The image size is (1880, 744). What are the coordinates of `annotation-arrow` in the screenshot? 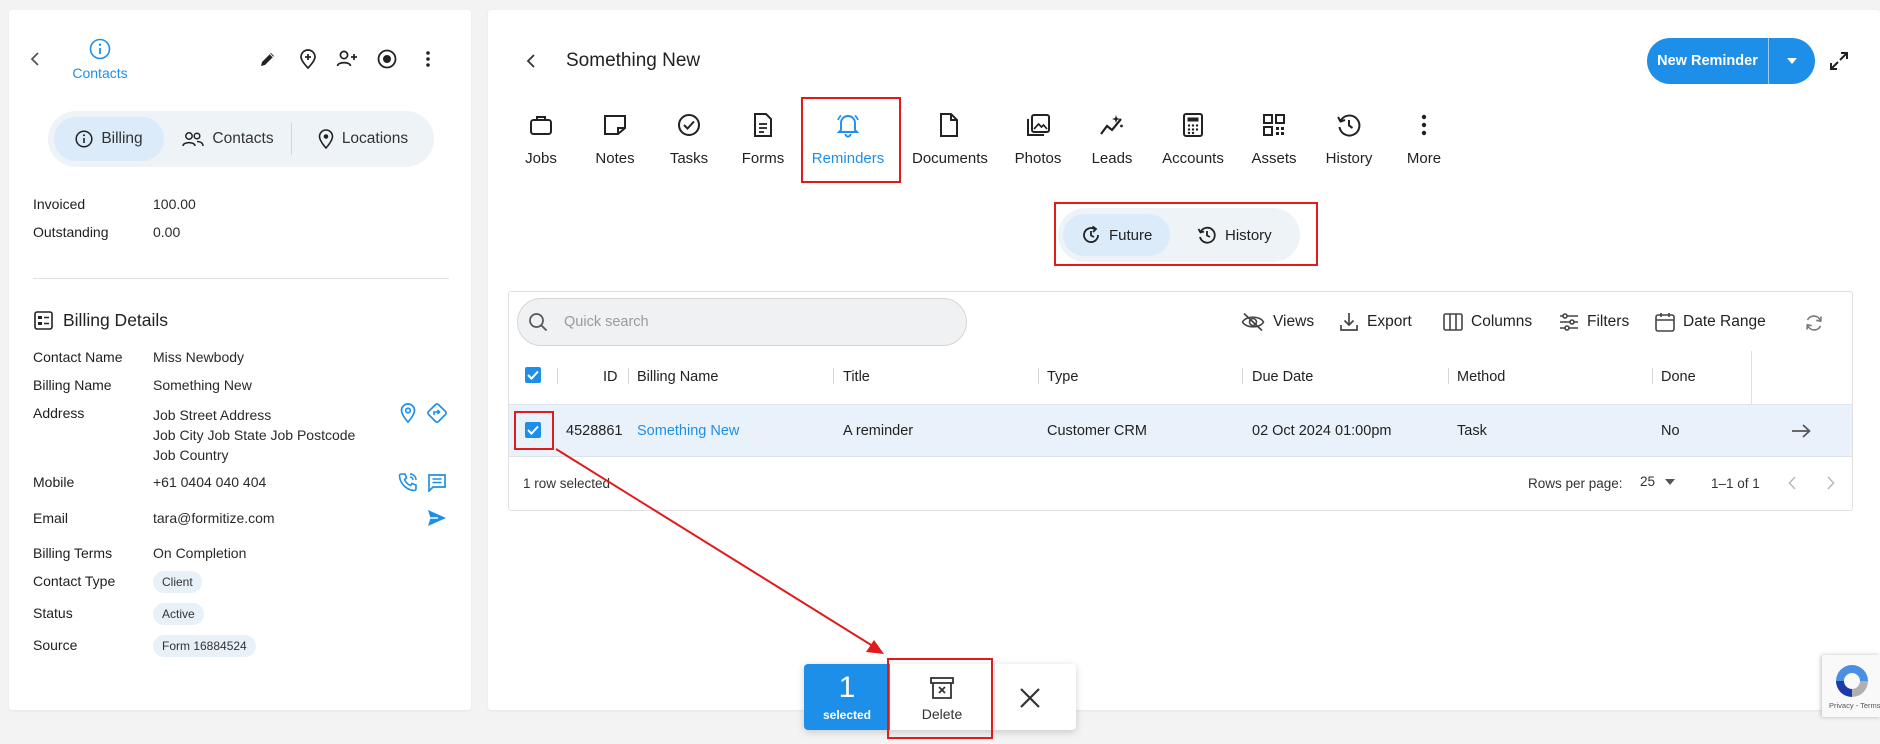 It's located at (719, 551).